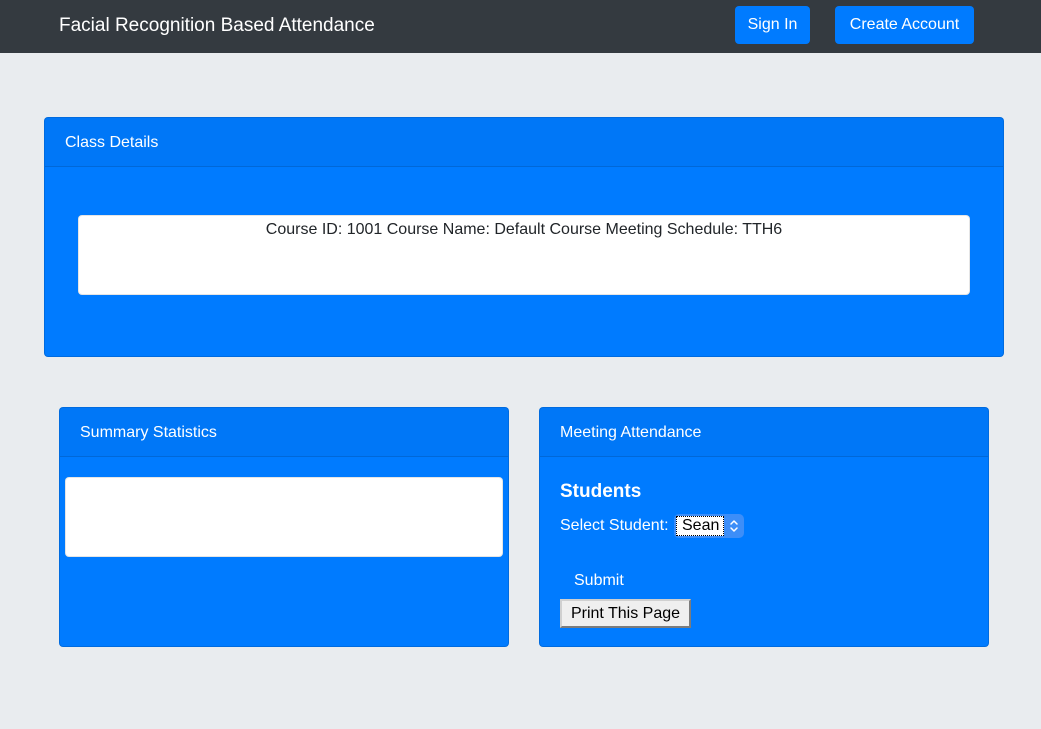 Image resolution: width=1041 pixels, height=729 pixels. What do you see at coordinates (734, 526) in the screenshot?
I see `chevron-up-down-icon` at bounding box center [734, 526].